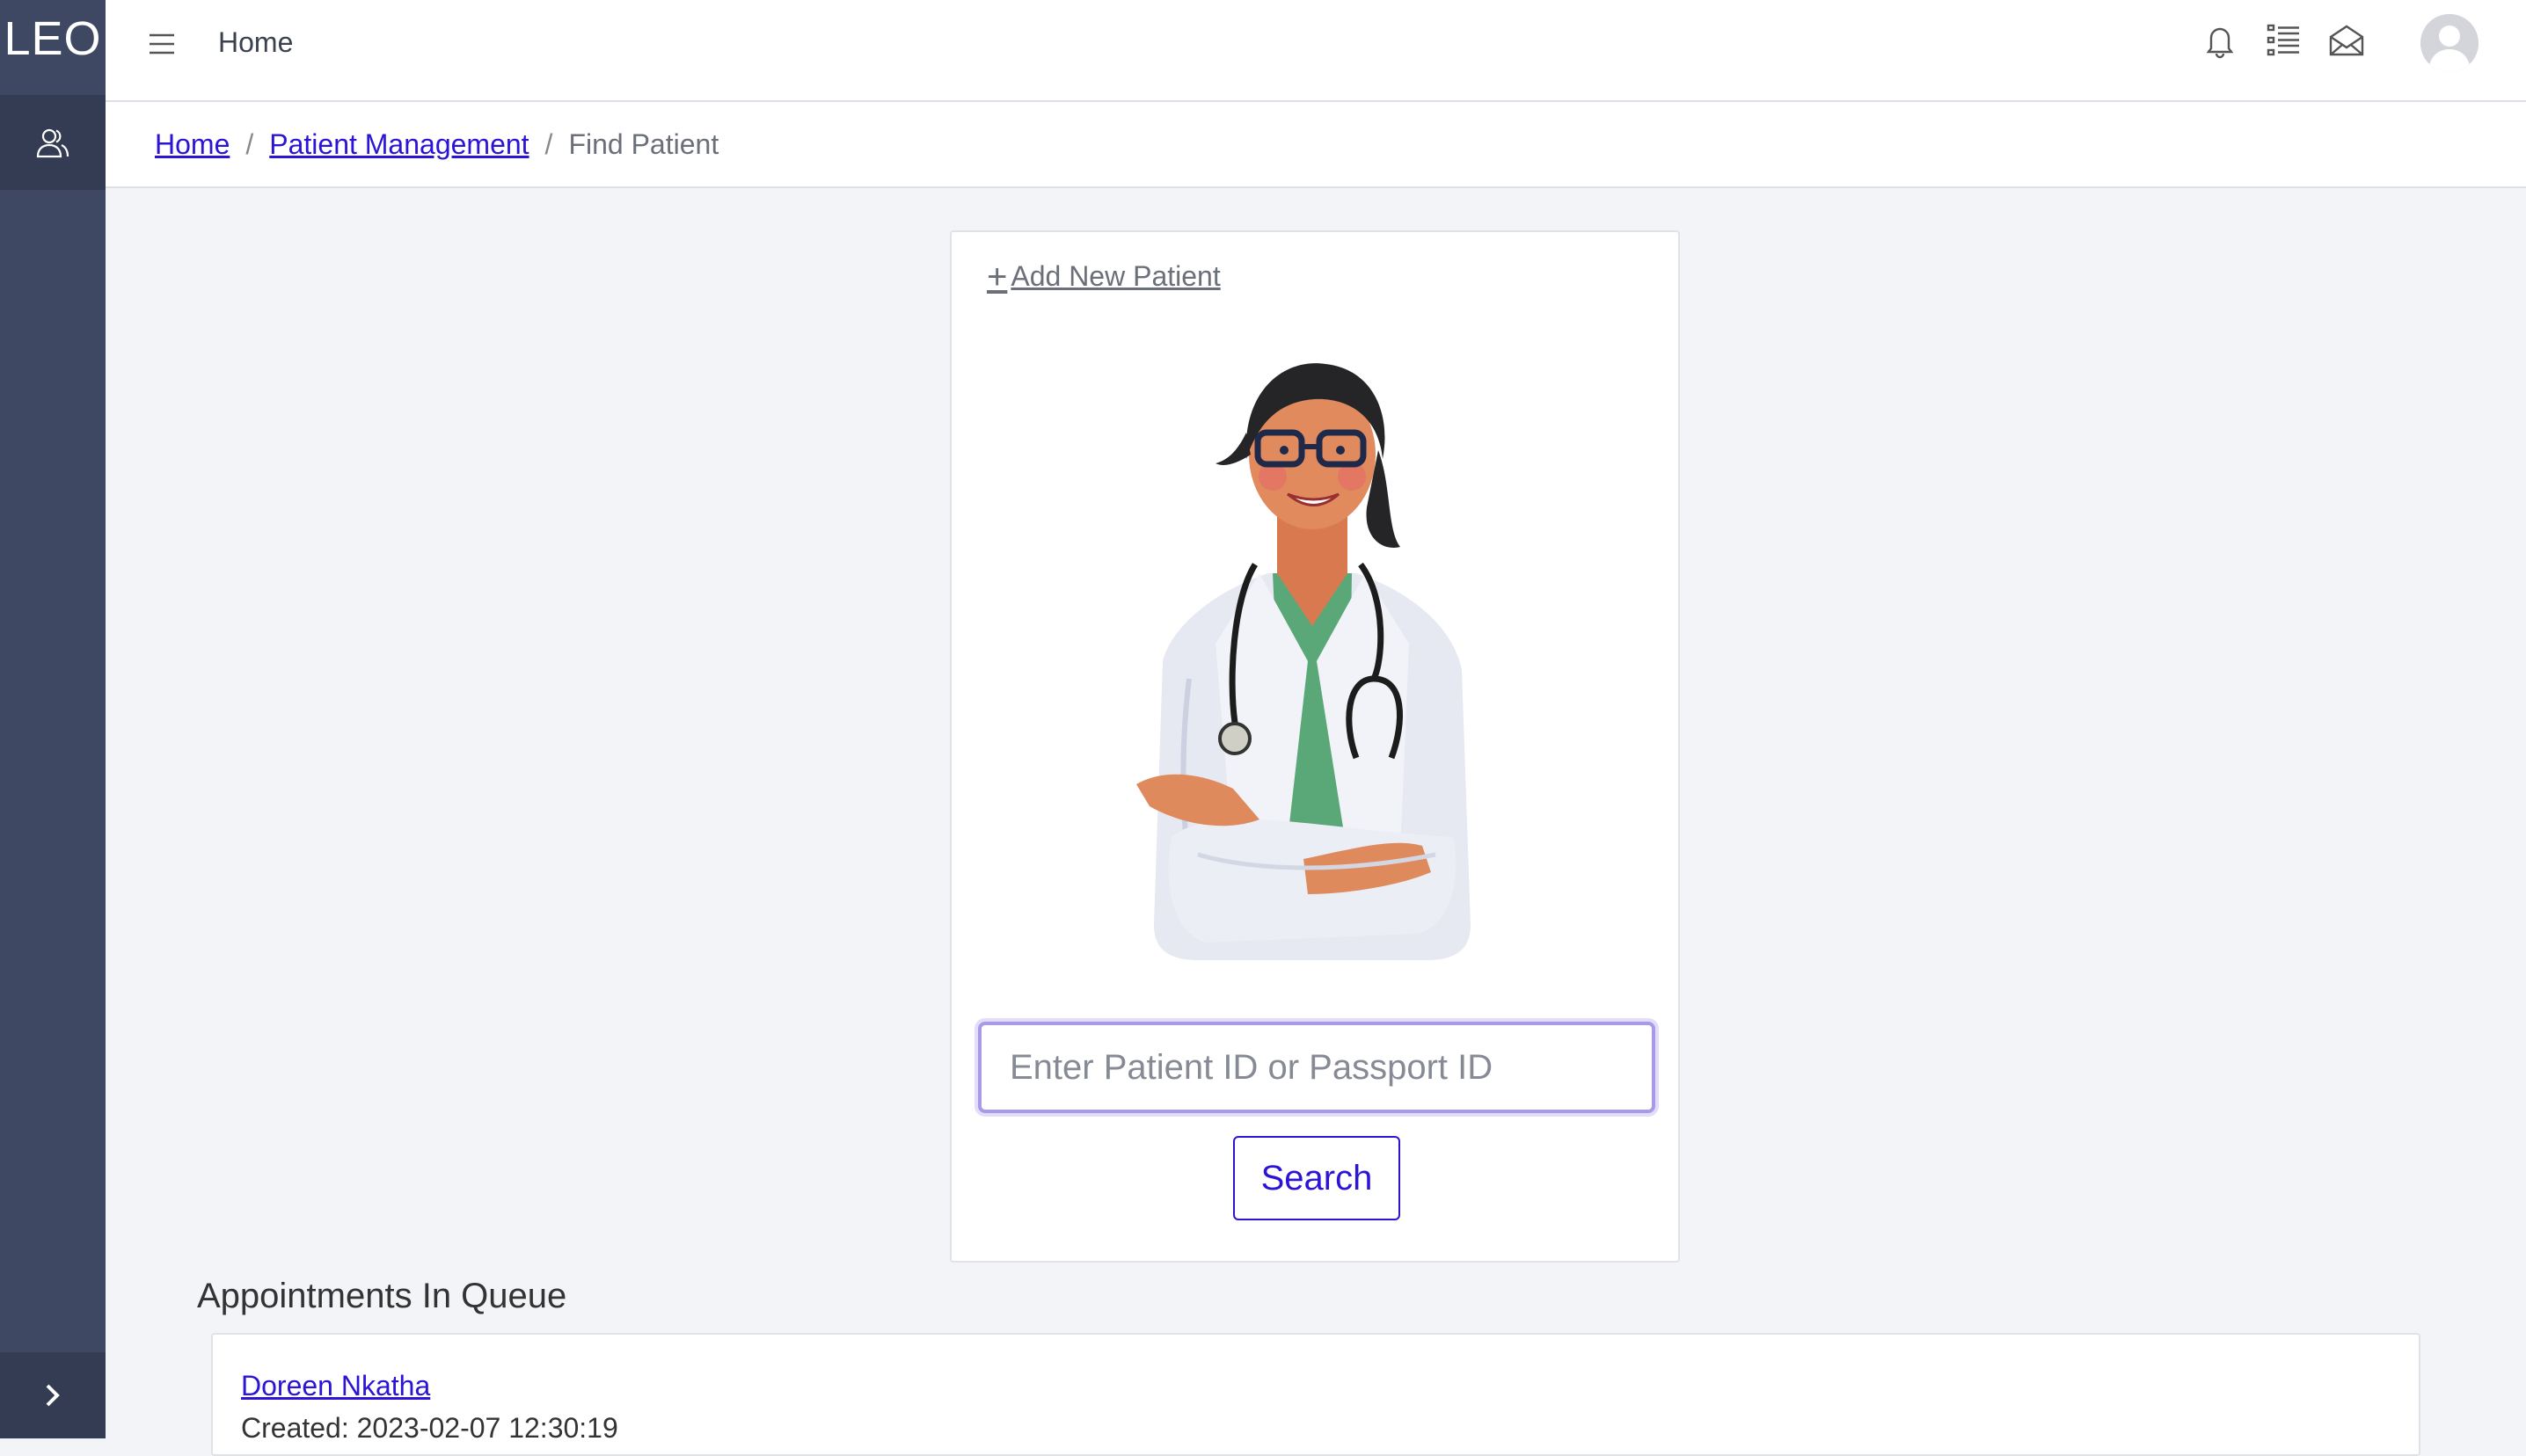  Describe the element at coordinates (1116, 276) in the screenshot. I see `add-new-patient-label: Add New Patient` at that location.